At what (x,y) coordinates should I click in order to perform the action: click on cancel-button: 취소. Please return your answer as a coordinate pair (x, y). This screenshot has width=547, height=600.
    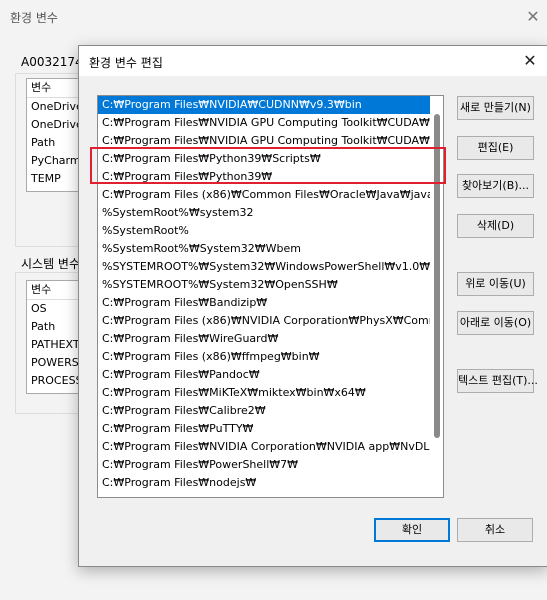
    Looking at the image, I should click on (495, 530).